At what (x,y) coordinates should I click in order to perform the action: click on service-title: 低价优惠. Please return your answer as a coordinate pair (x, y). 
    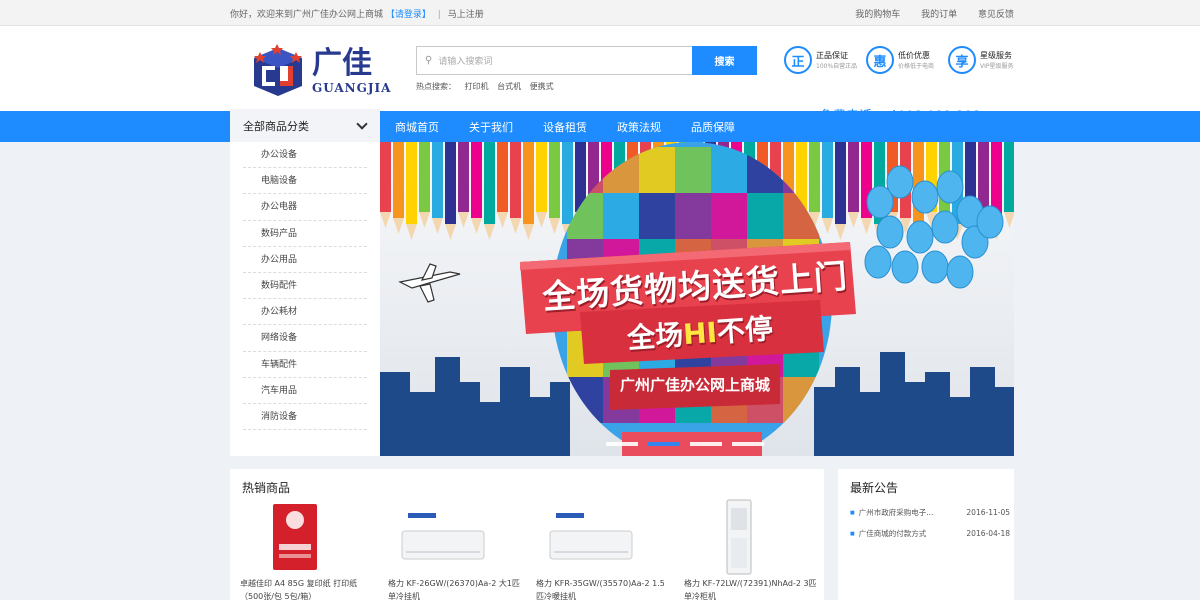
    Looking at the image, I should click on (914, 55).